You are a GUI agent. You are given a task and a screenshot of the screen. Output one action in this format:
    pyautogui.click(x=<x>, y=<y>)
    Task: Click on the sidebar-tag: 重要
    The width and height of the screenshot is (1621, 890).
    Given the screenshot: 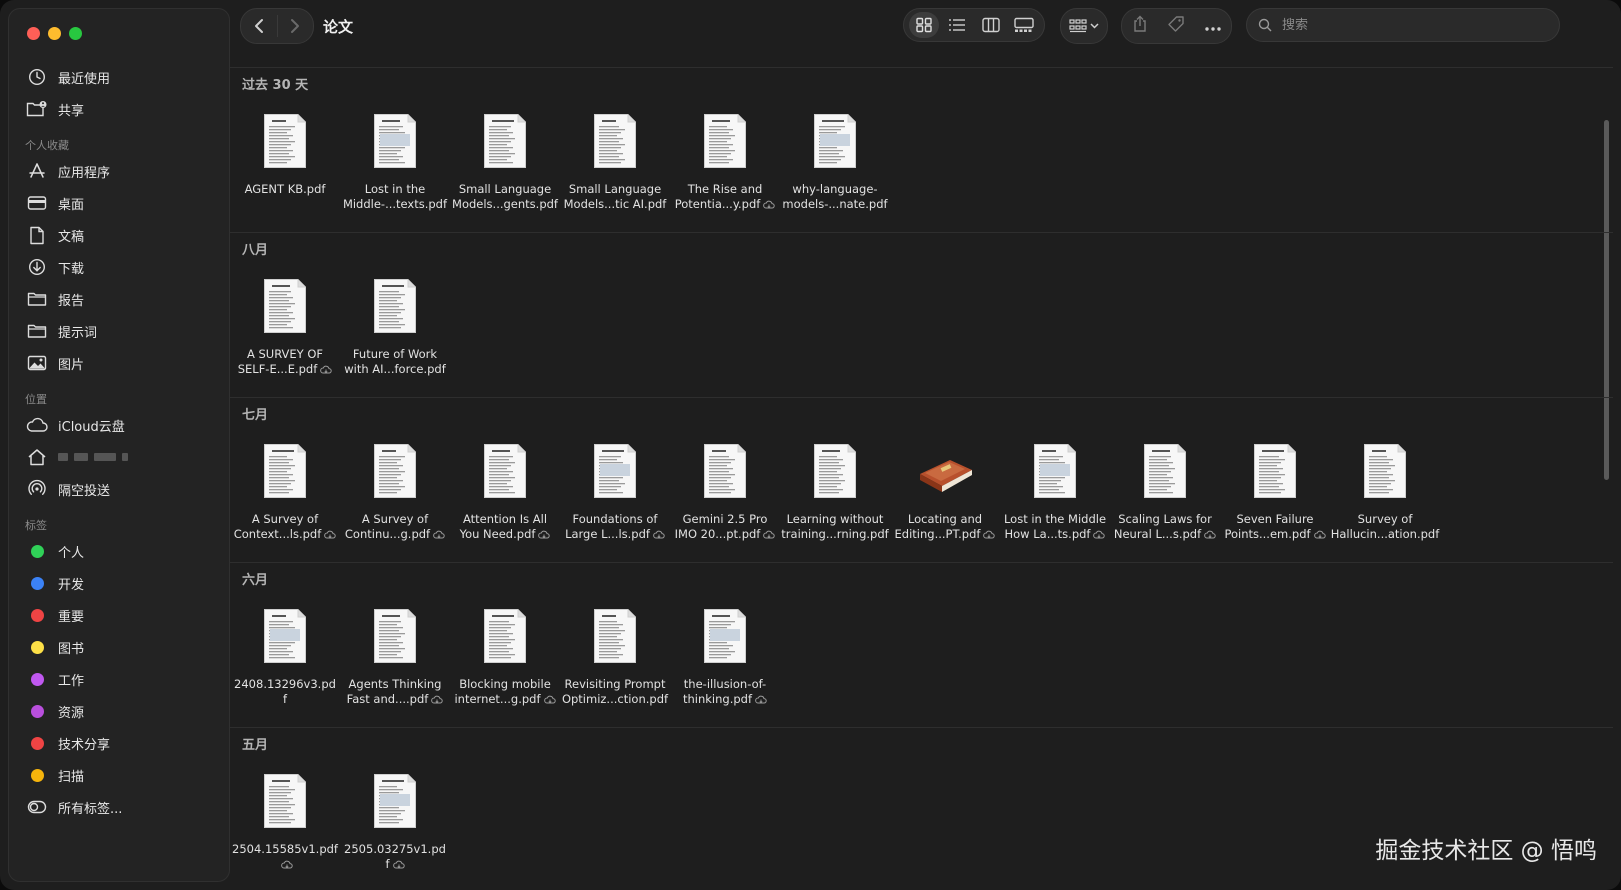 What is the action you would take?
    pyautogui.click(x=119, y=615)
    